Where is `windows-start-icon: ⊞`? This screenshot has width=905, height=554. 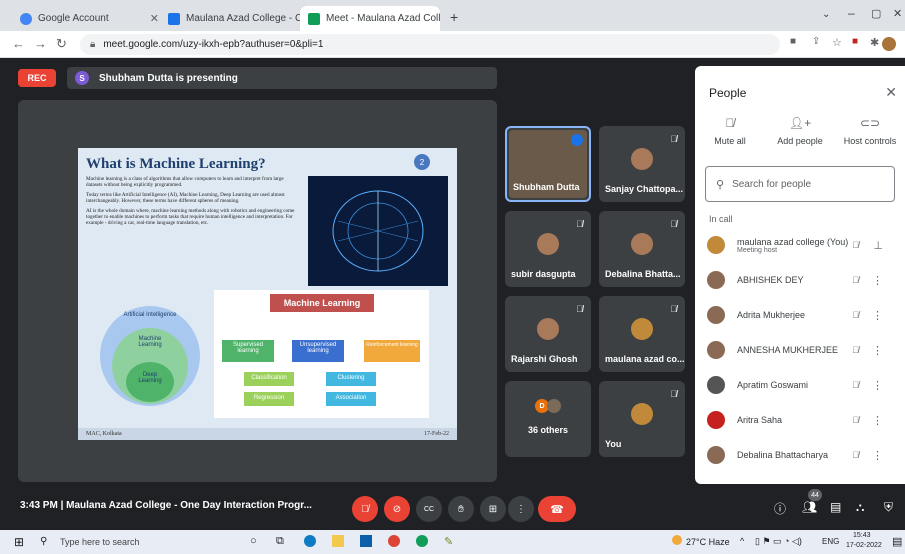 windows-start-icon: ⊞ is located at coordinates (19, 542).